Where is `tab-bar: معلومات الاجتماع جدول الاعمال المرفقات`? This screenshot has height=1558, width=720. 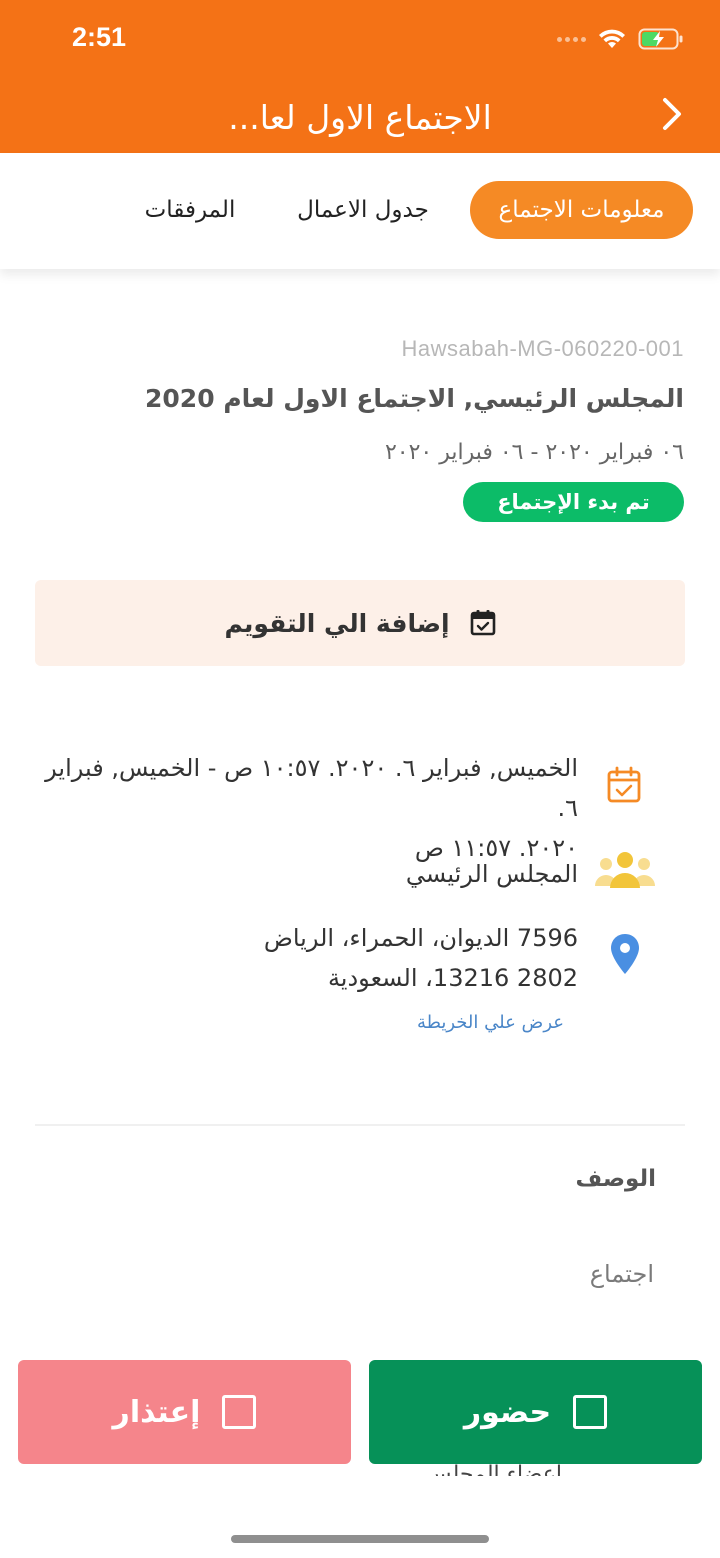
tab-bar: معلومات الاجتماع جدول الاعمال المرفقات is located at coordinates (360, 211).